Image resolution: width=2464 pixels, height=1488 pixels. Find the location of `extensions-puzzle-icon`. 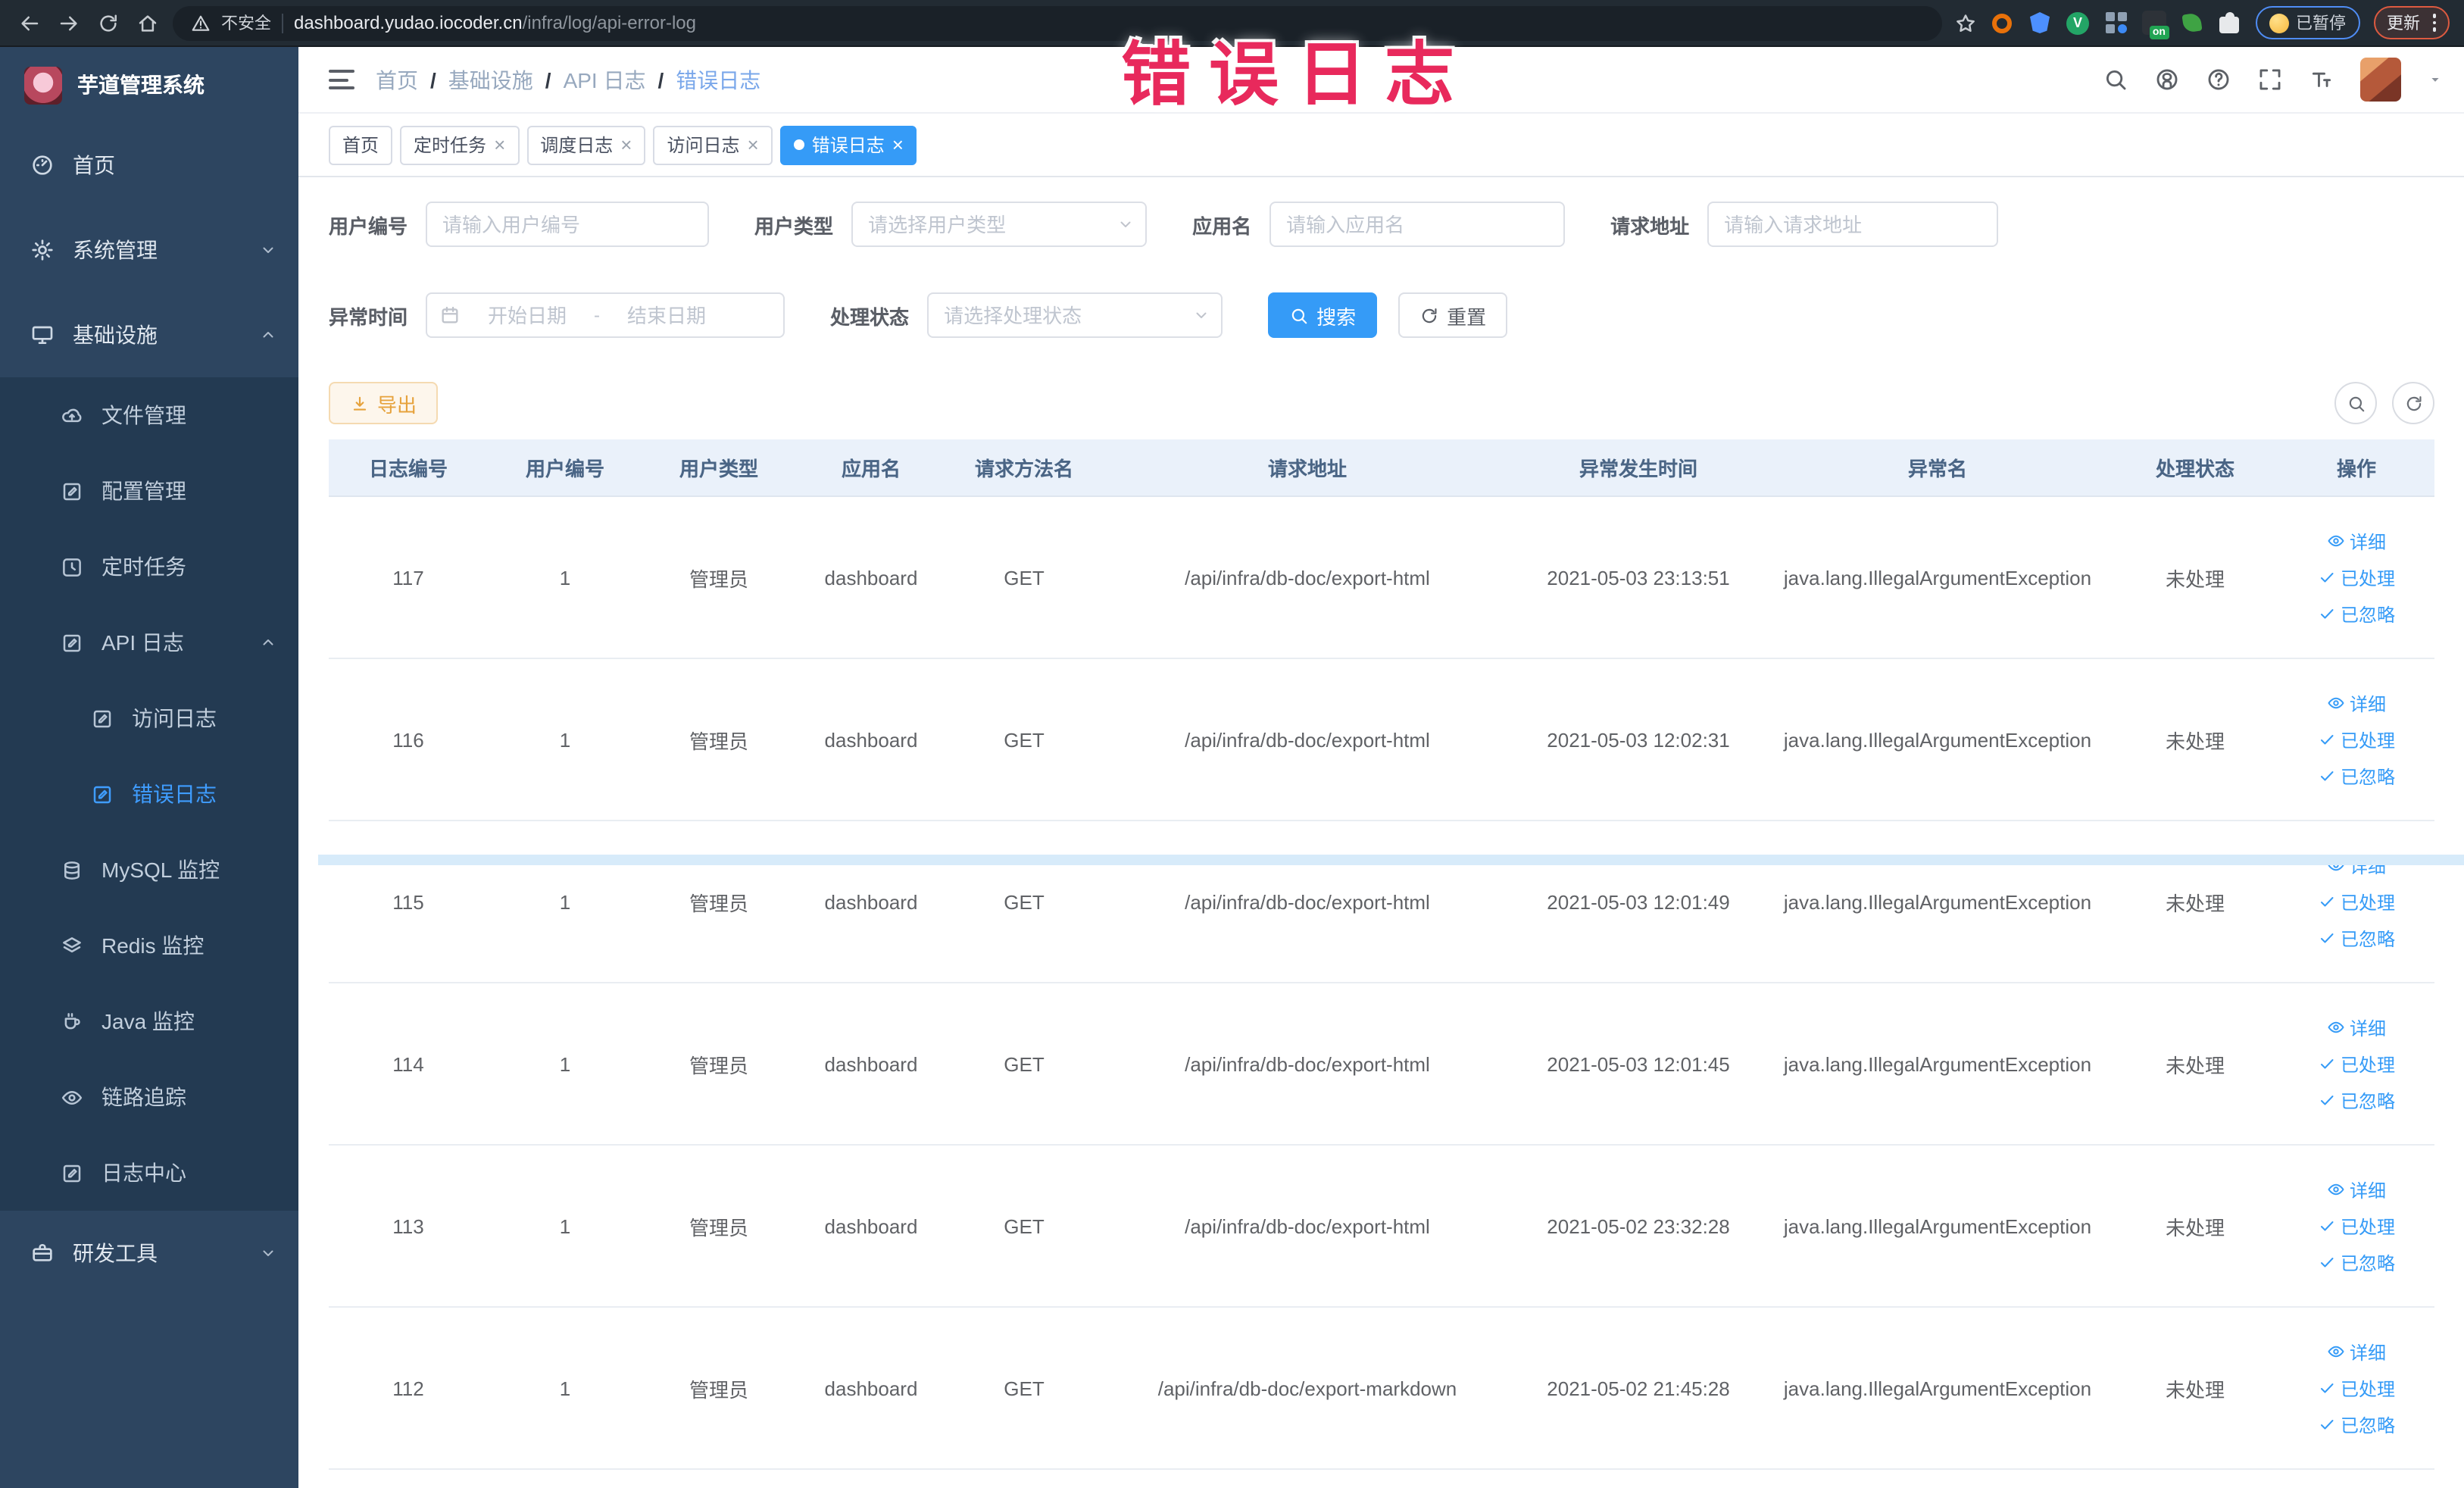

extensions-puzzle-icon is located at coordinates (2229, 23).